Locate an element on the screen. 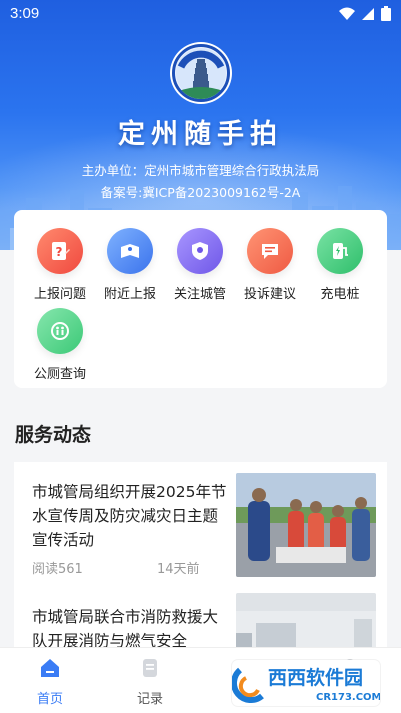 The width and height of the screenshot is (401, 713). report-icon: ? is located at coordinates (61, 251).